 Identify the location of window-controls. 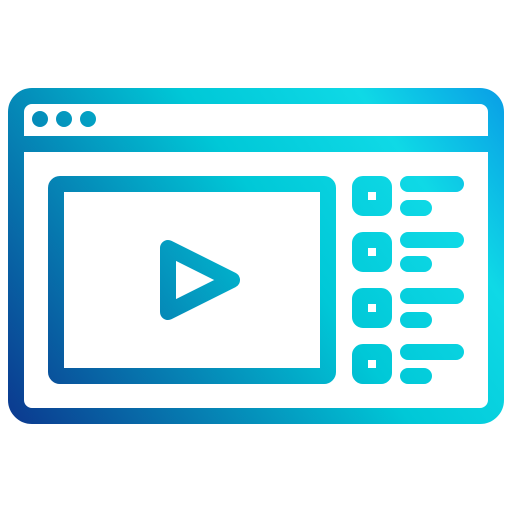
(64, 119).